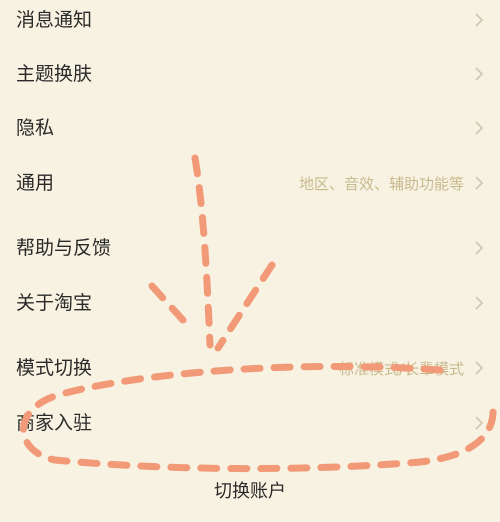 This screenshot has height=522, width=500. Describe the element at coordinates (250, 248) in the screenshot. I see `menu-item-help-feedback: 帮助与反馈` at that location.